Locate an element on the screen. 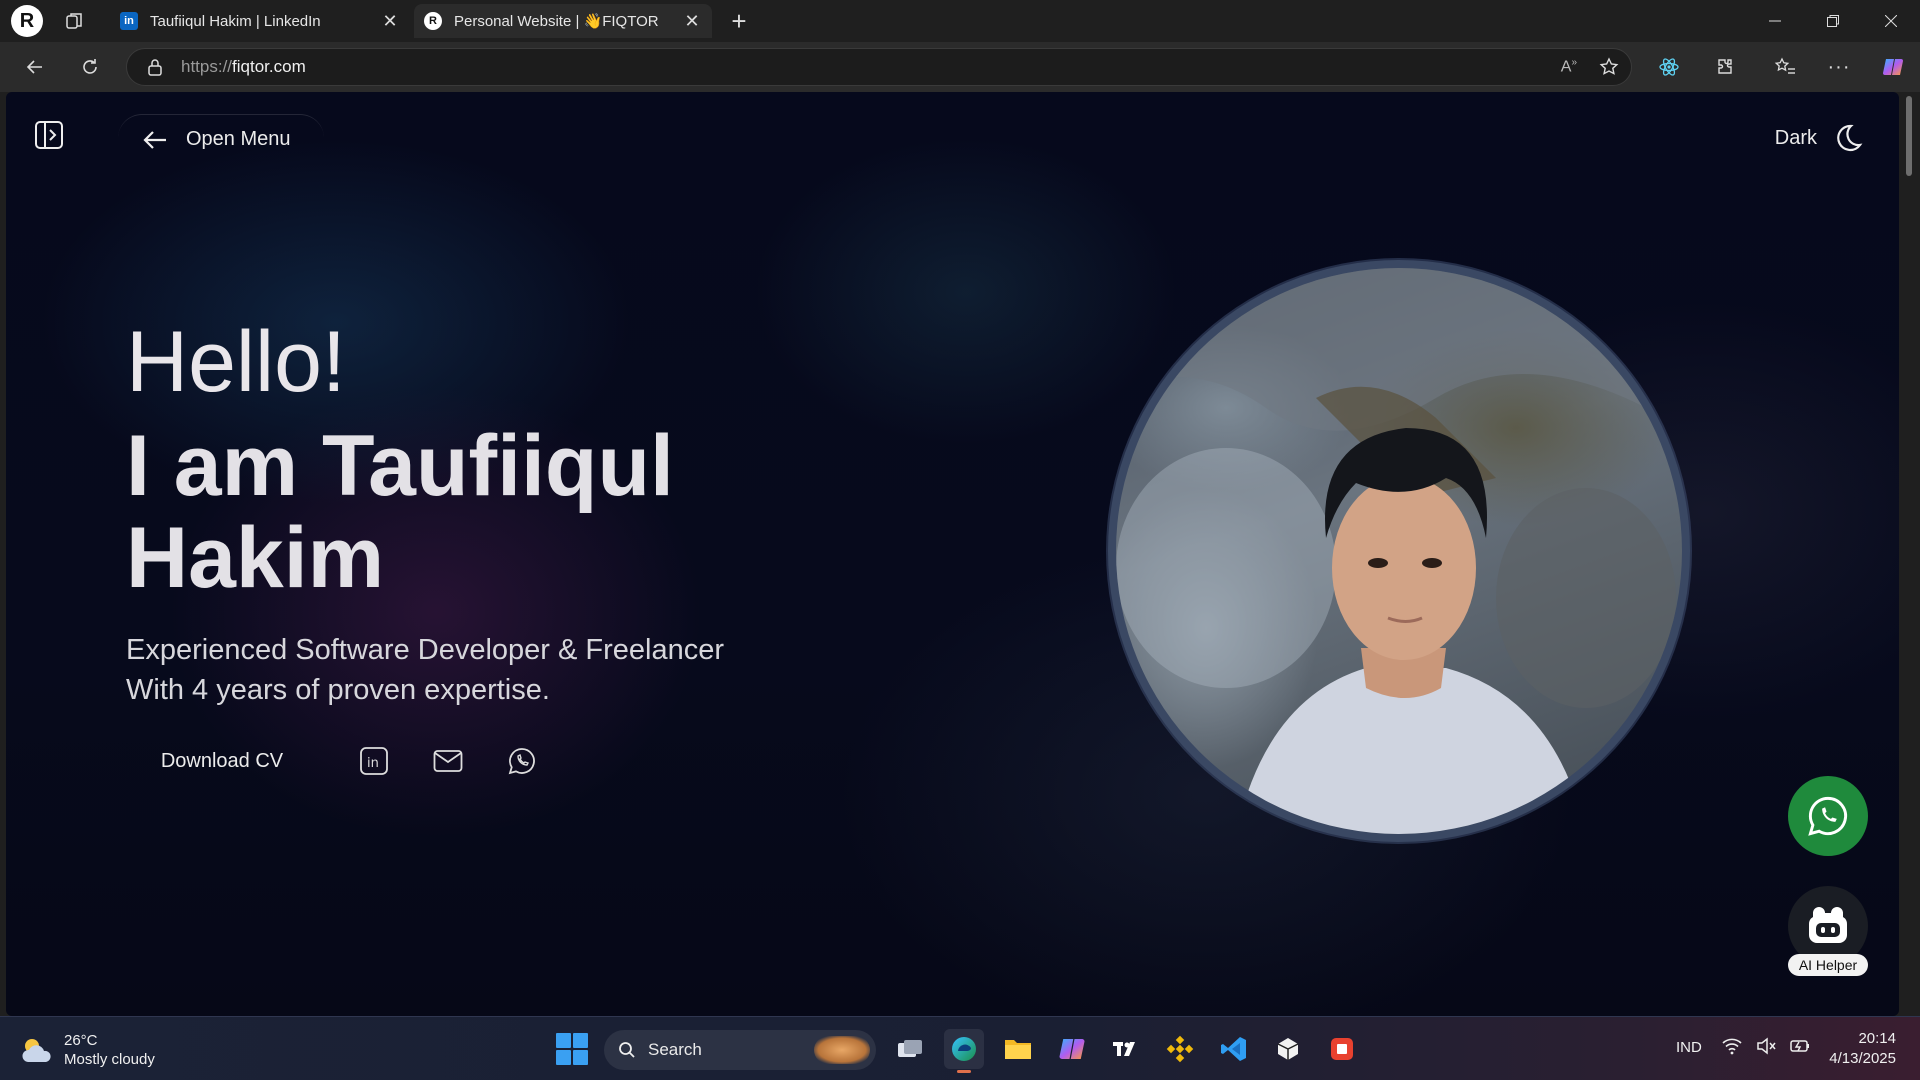  favorites-button is located at coordinates (1785, 67).